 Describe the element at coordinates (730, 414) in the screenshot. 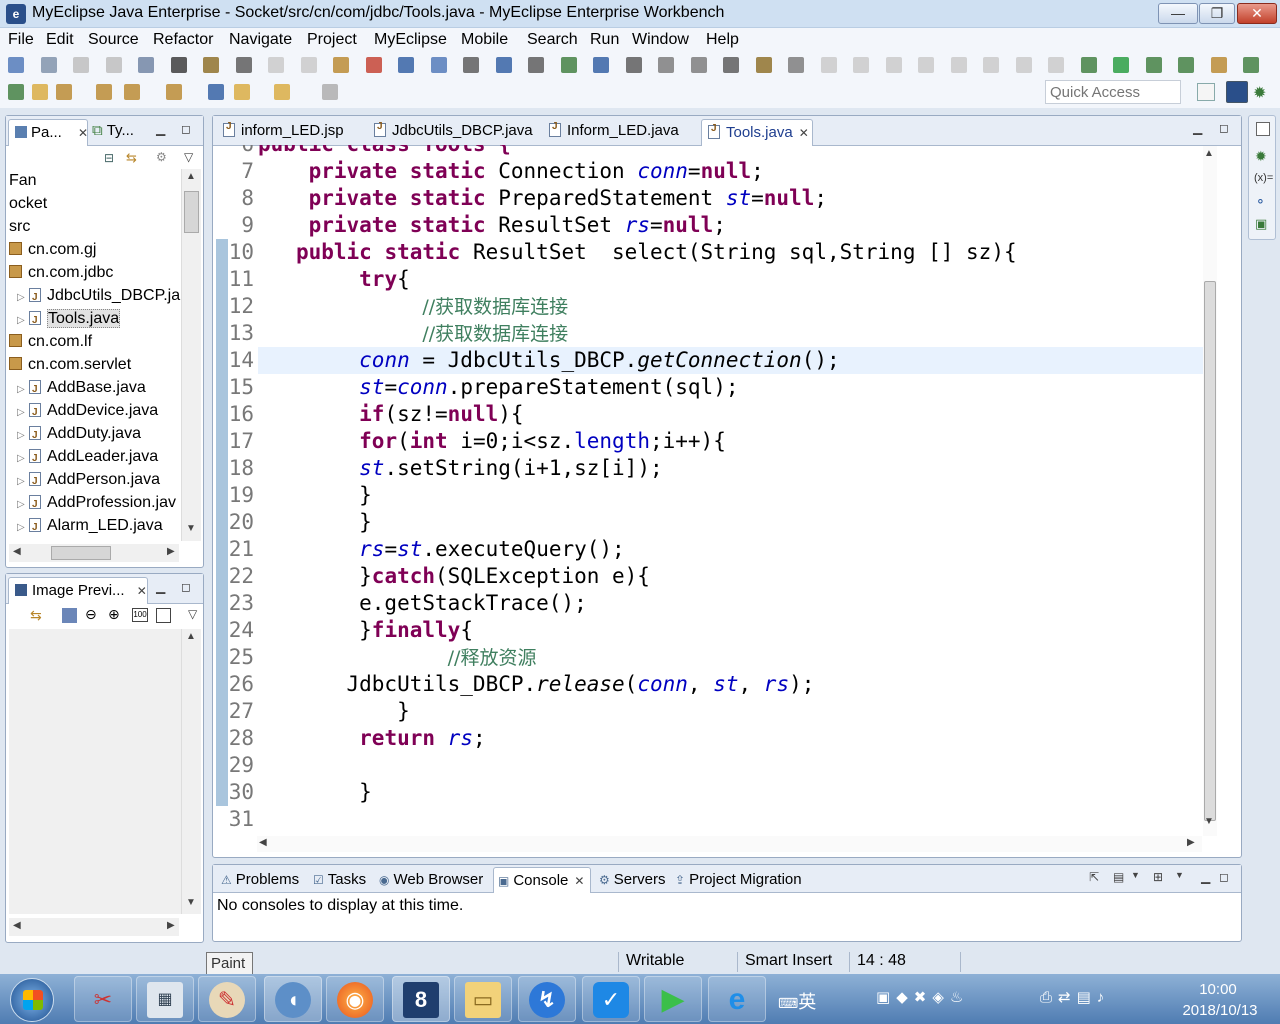

I see `code-line: if(sz!=null){` at that location.